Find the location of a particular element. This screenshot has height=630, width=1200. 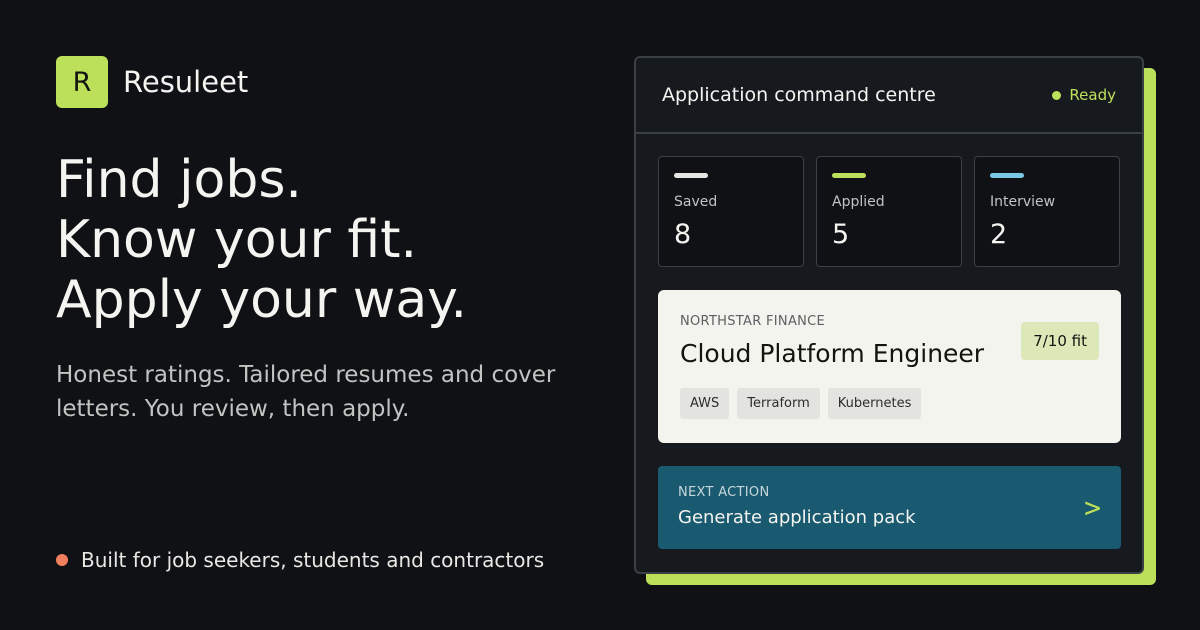

next-action-label: NEXT ACTION is located at coordinates (724, 492).